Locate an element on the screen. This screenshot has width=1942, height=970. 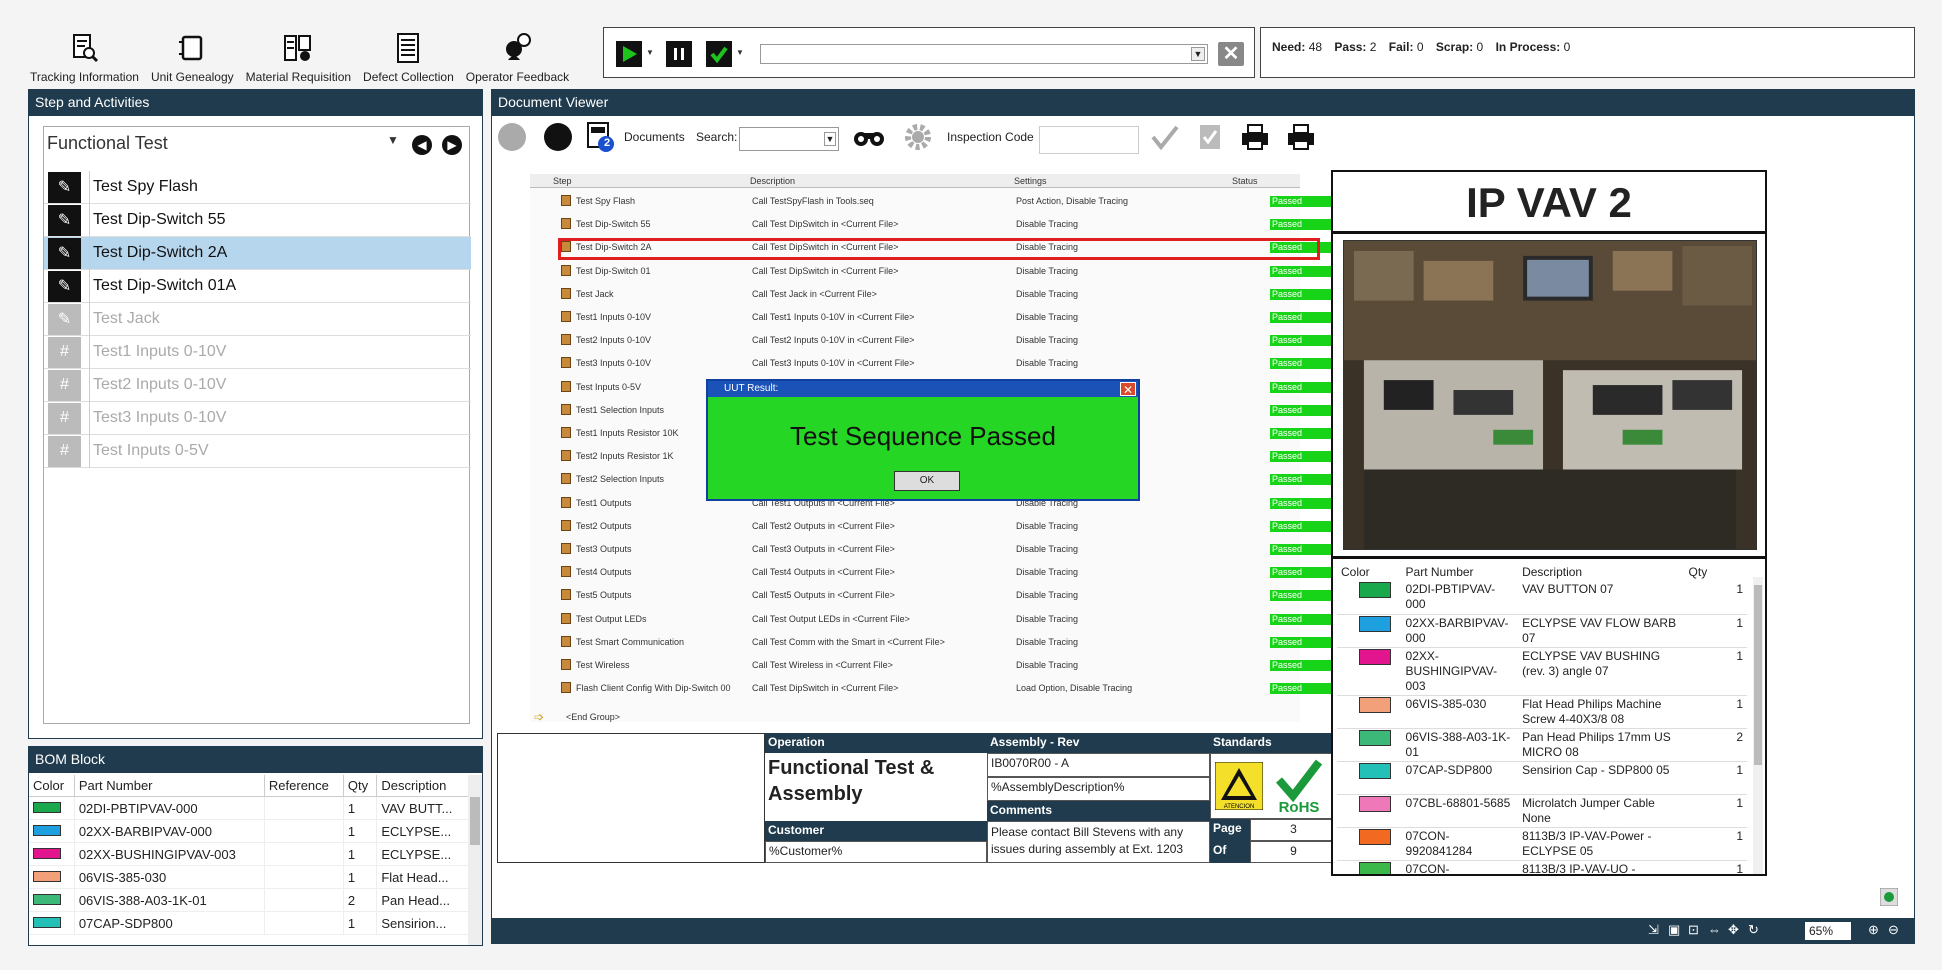
operator-feedback-button: Operator Feedback is located at coordinates (517, 57).